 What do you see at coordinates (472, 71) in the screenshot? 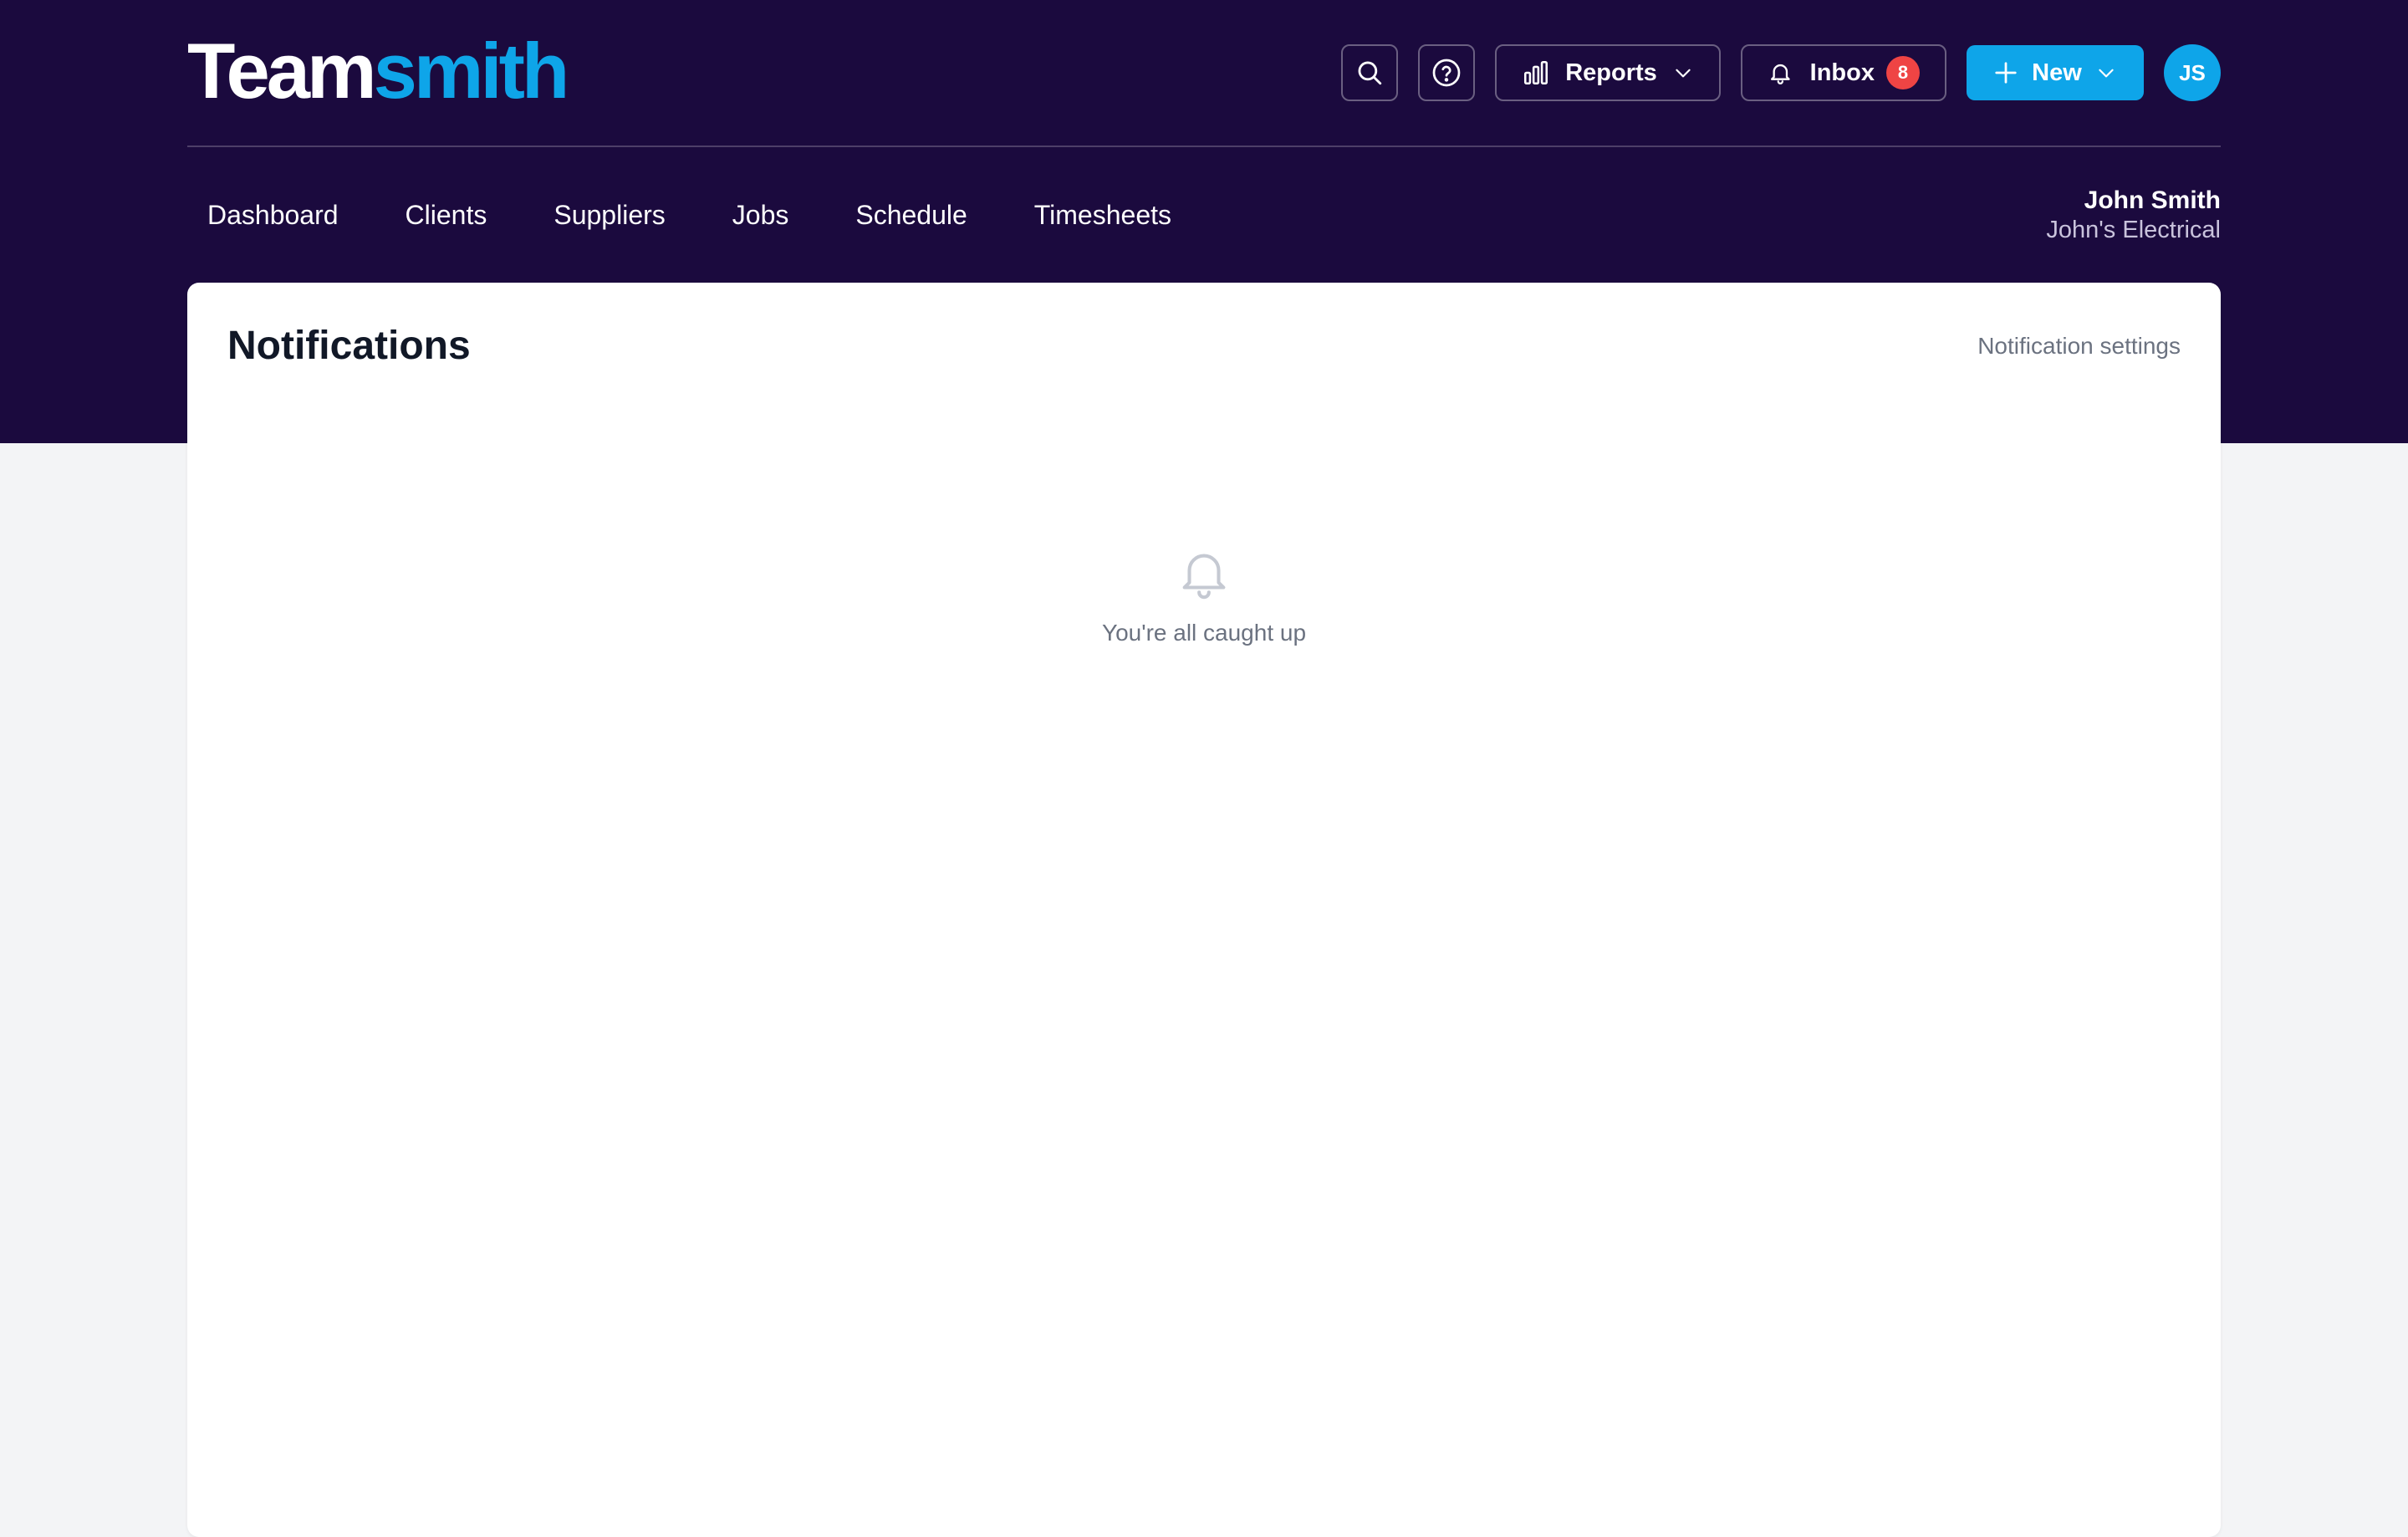
I see `logo-text-smith: smith` at bounding box center [472, 71].